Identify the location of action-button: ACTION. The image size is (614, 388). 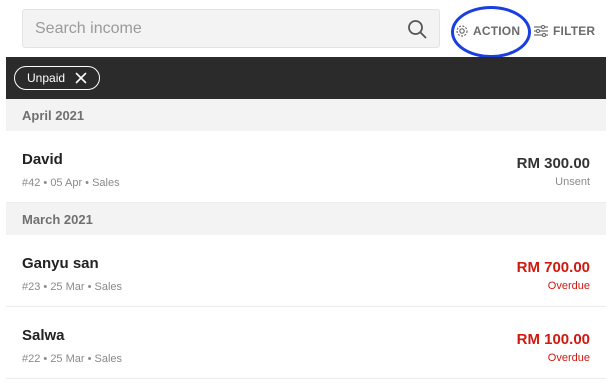
(487, 31).